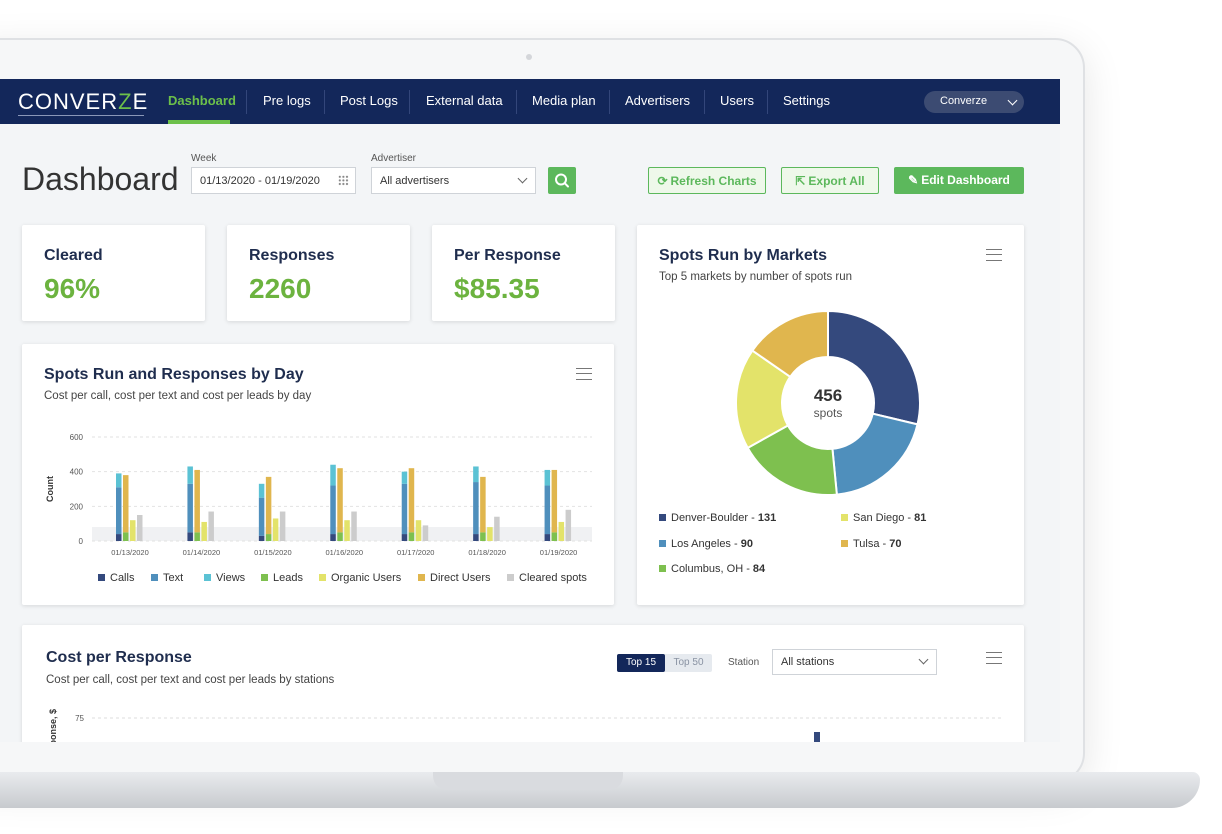 The width and height of the screenshot is (1222, 834). I want to click on account-name: Converze, so click(964, 101).